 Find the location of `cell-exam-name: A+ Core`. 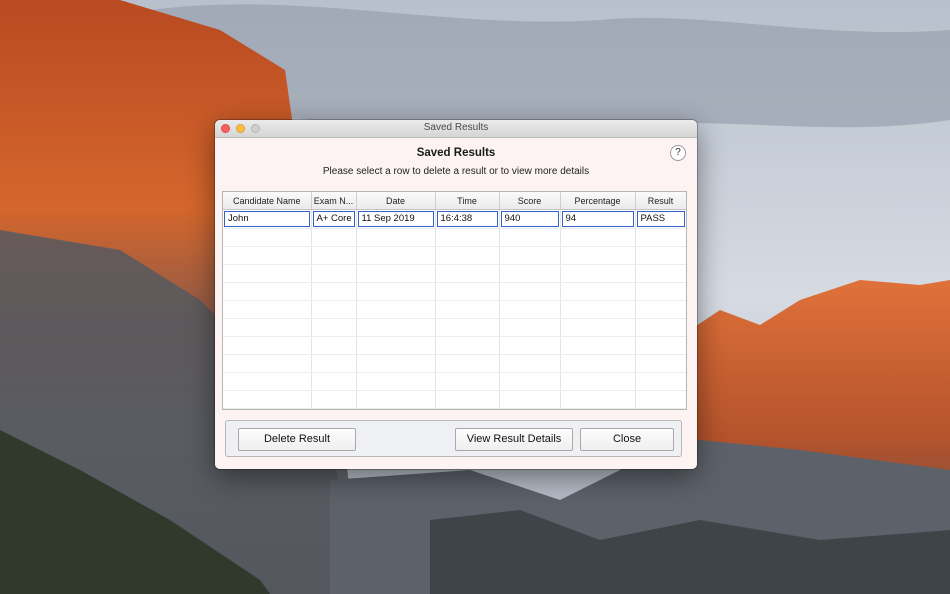

cell-exam-name: A+ Core is located at coordinates (333, 219).